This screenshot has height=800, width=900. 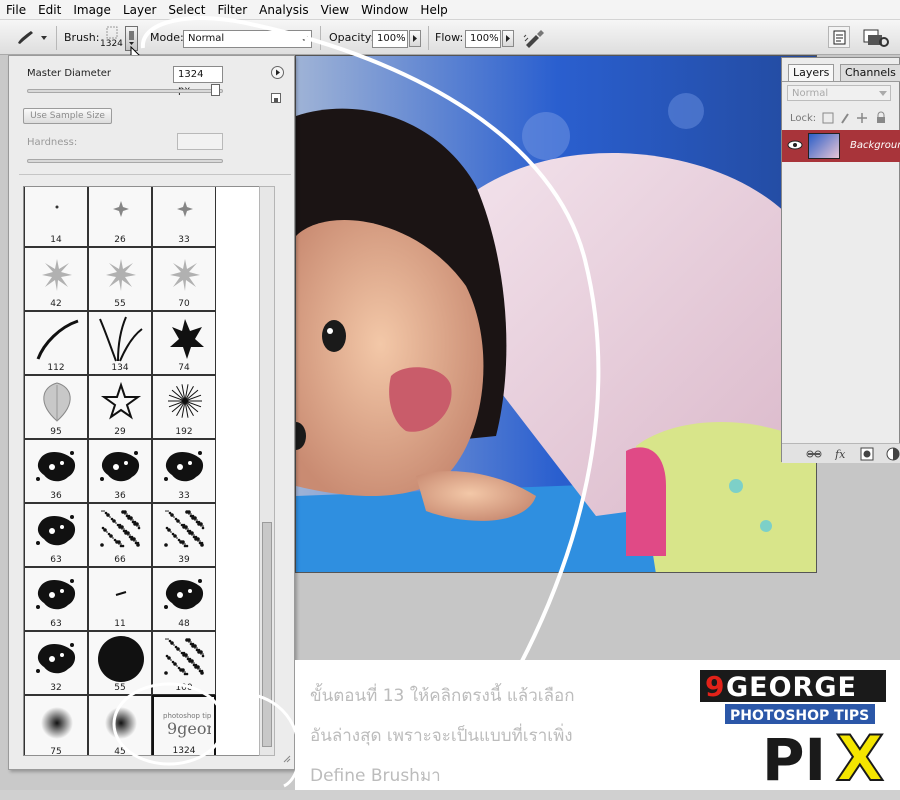 I want to click on brush-size-label: 75, so click(x=56, y=751).